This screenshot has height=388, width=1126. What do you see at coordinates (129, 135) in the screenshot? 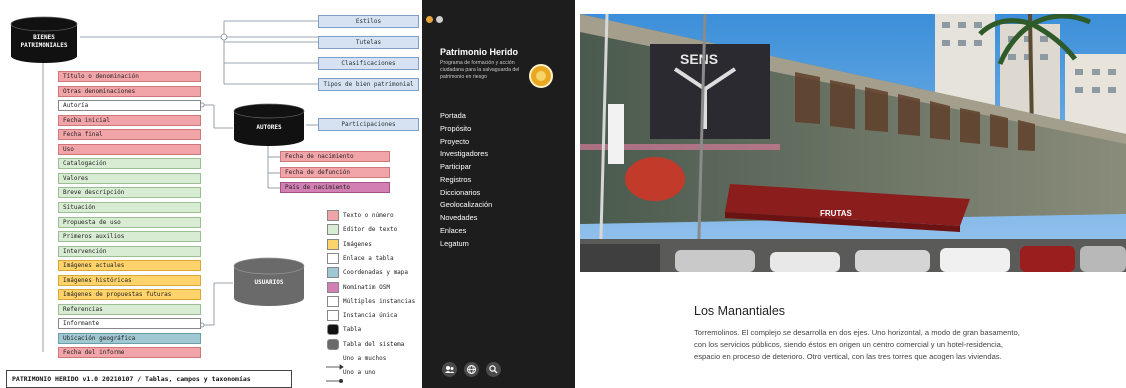
I see `field-4: Fecha final` at bounding box center [129, 135].